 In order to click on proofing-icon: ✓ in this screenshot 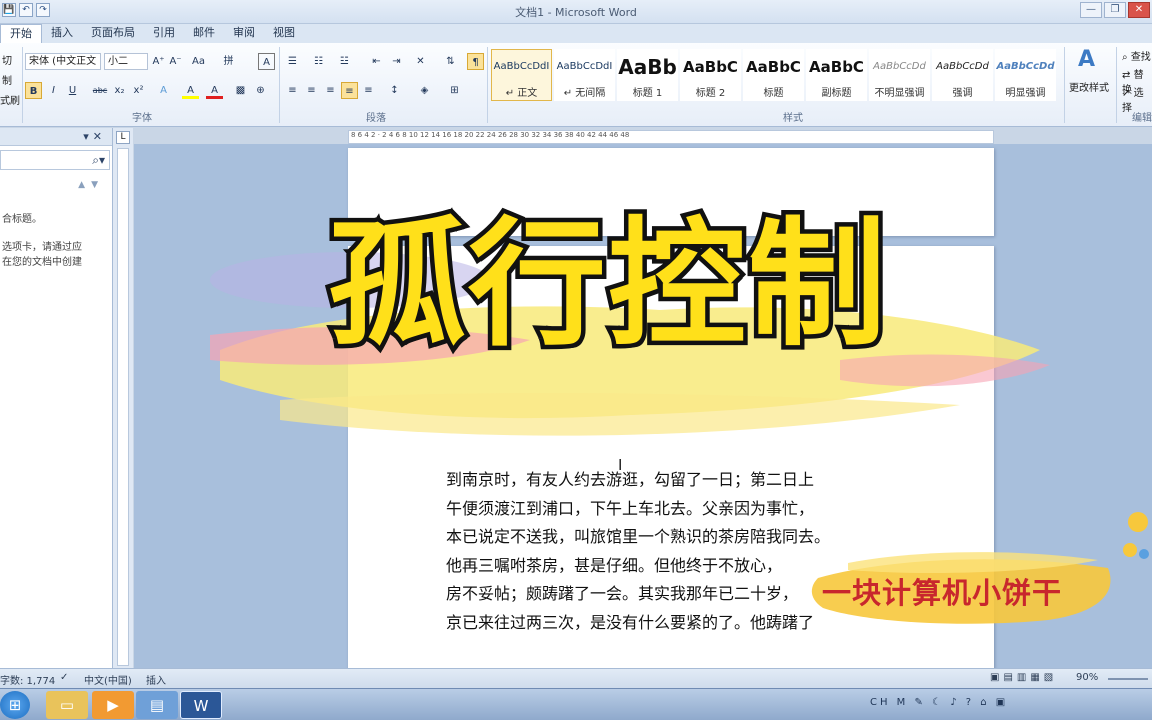, I will do `click(64, 677)`.